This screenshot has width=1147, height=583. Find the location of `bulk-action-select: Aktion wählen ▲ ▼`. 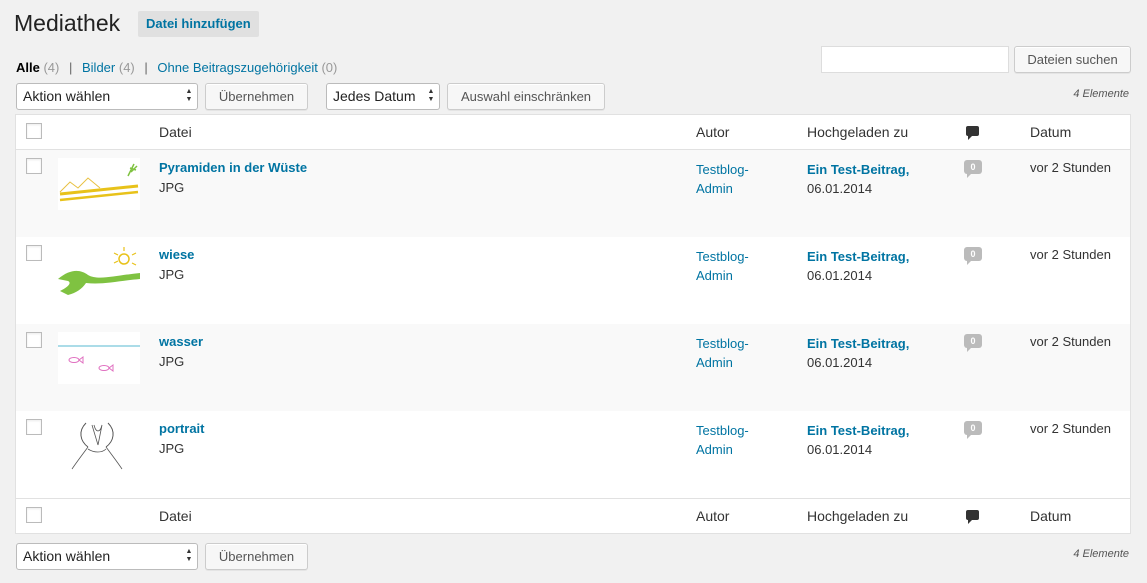

bulk-action-select: Aktion wählen ▲ ▼ is located at coordinates (107, 96).